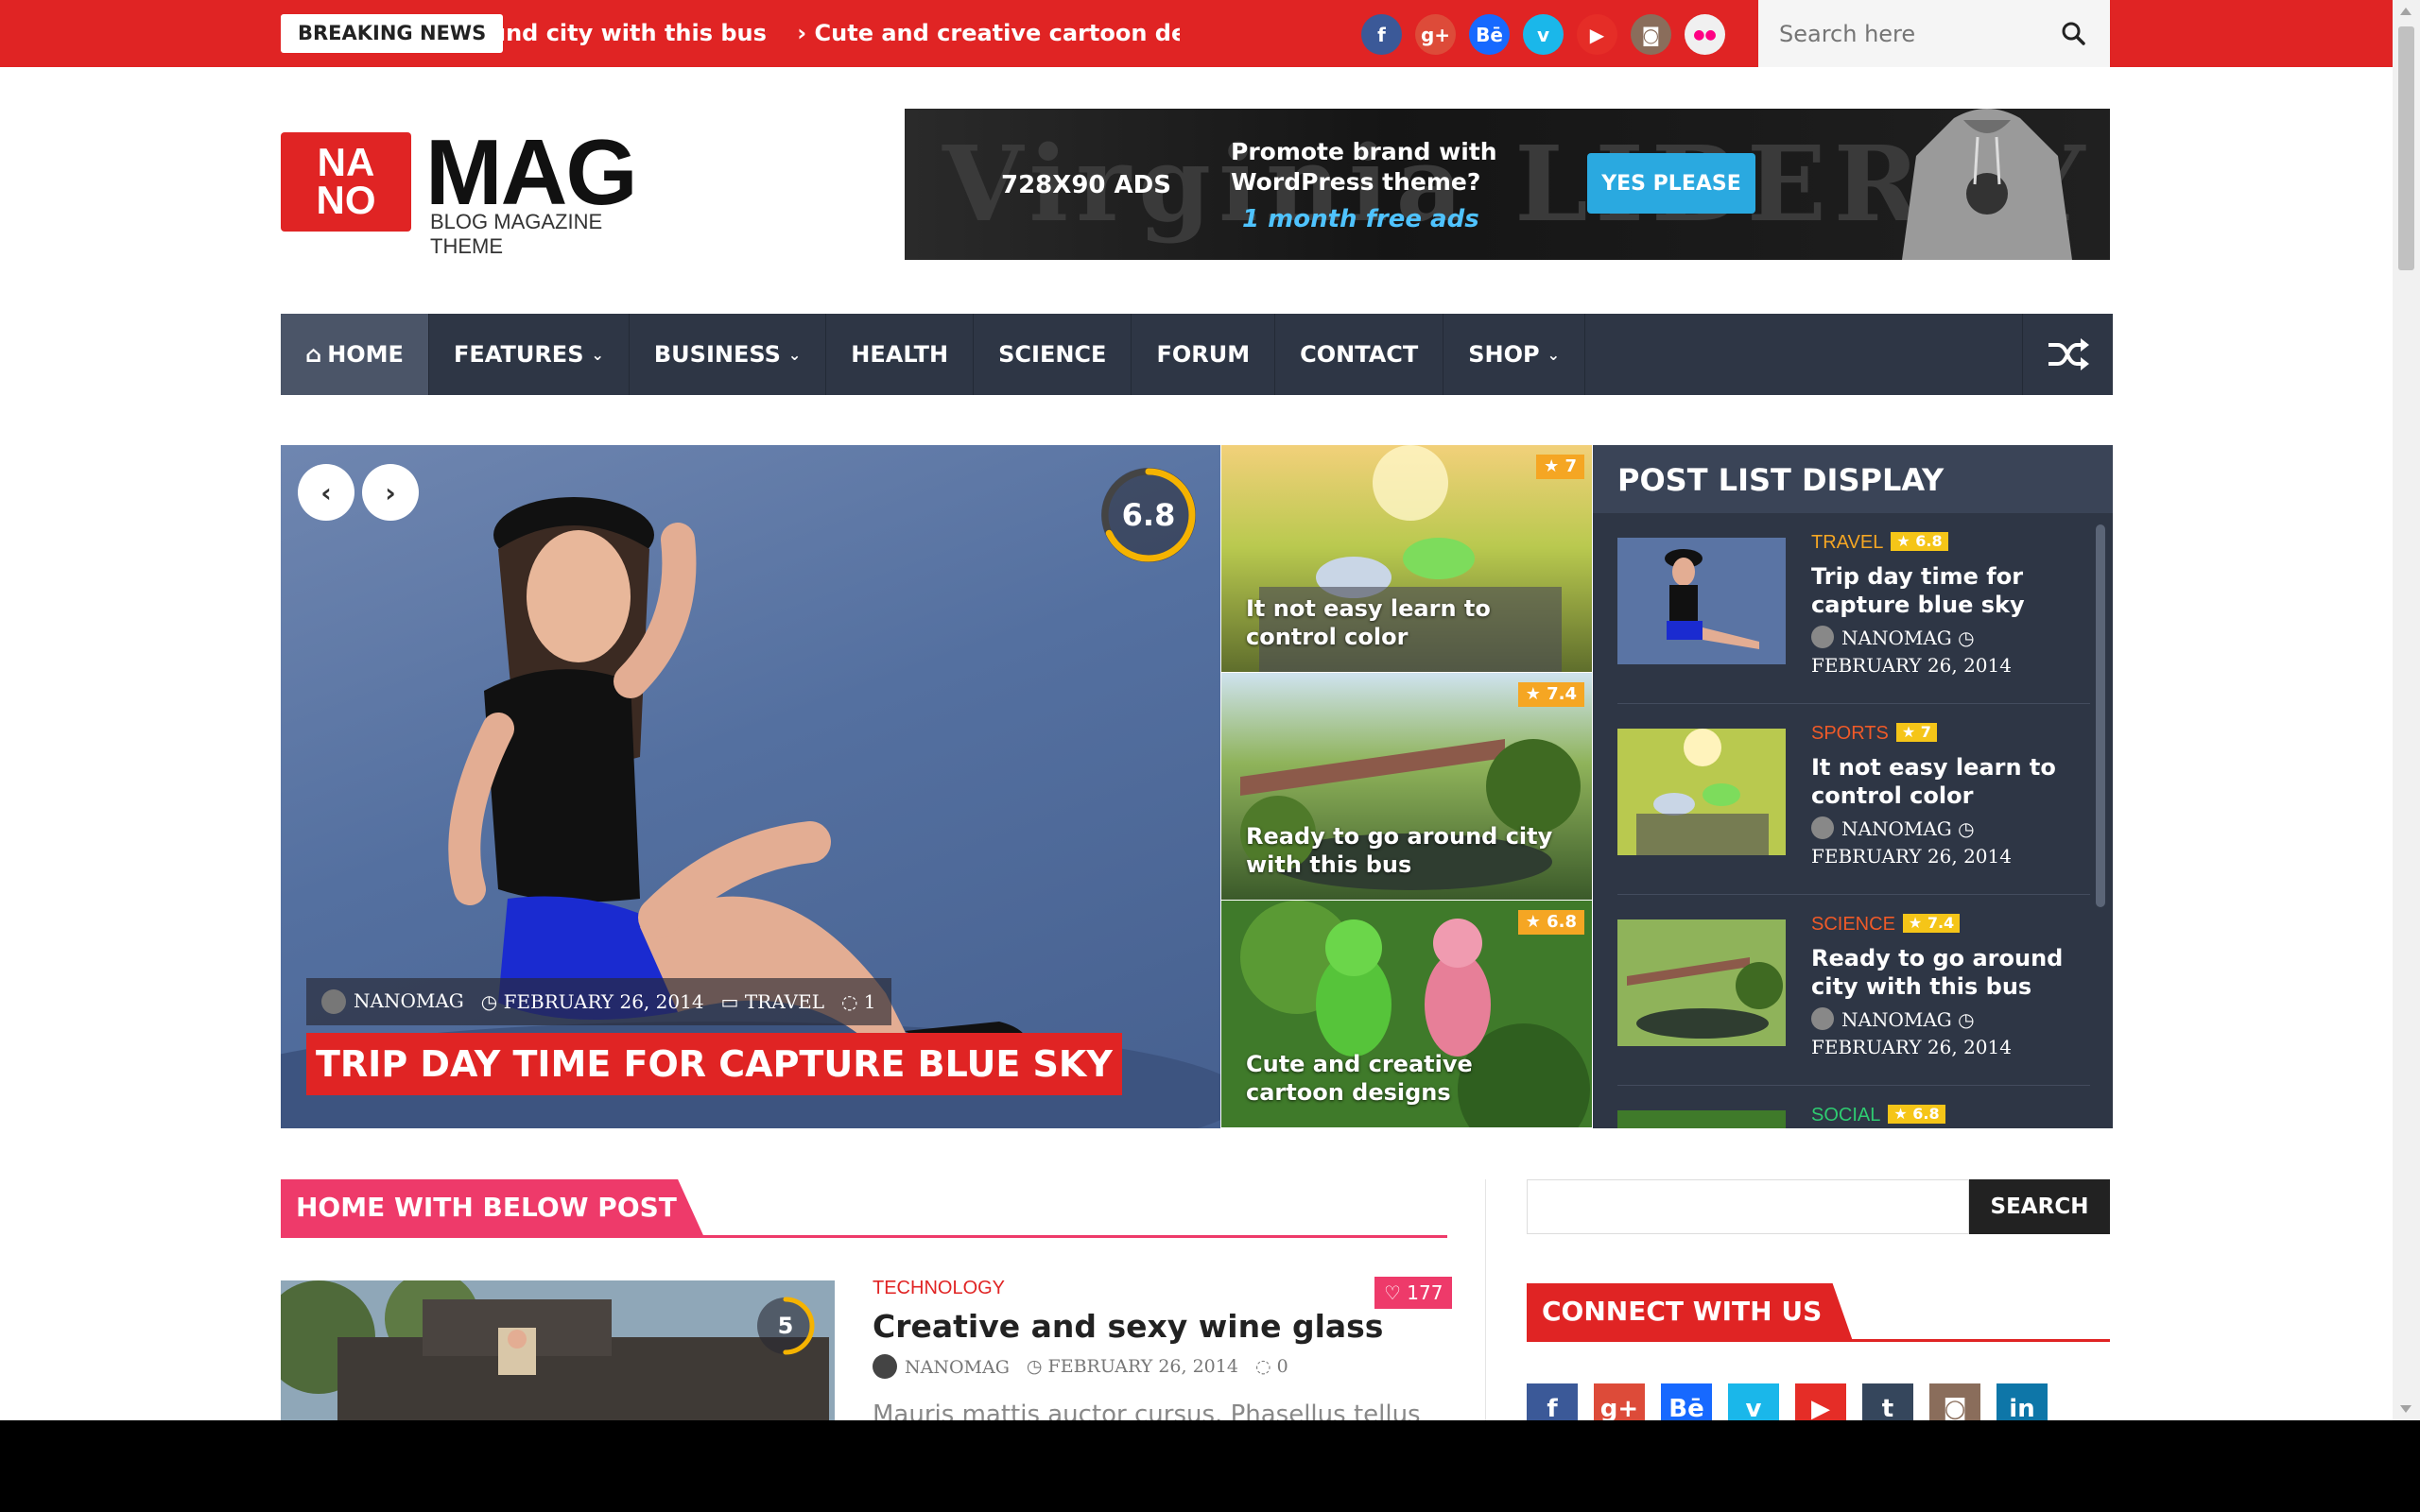 The height and width of the screenshot is (1512, 2420). What do you see at coordinates (1359, 354) in the screenshot?
I see `nav-item-contact: CONTACT` at bounding box center [1359, 354].